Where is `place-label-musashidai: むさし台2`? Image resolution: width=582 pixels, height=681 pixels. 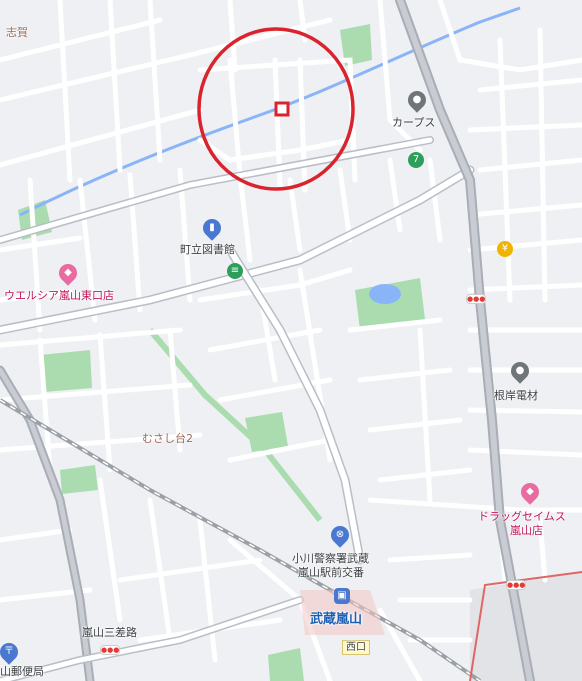 place-label-musashidai: むさし台2 is located at coordinates (167, 438).